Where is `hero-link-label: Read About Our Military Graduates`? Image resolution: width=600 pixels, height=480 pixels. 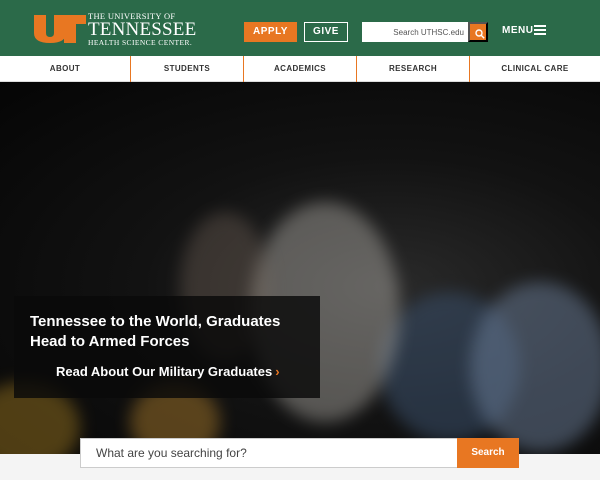
hero-link-label: Read About Our Military Graduates is located at coordinates (164, 371).